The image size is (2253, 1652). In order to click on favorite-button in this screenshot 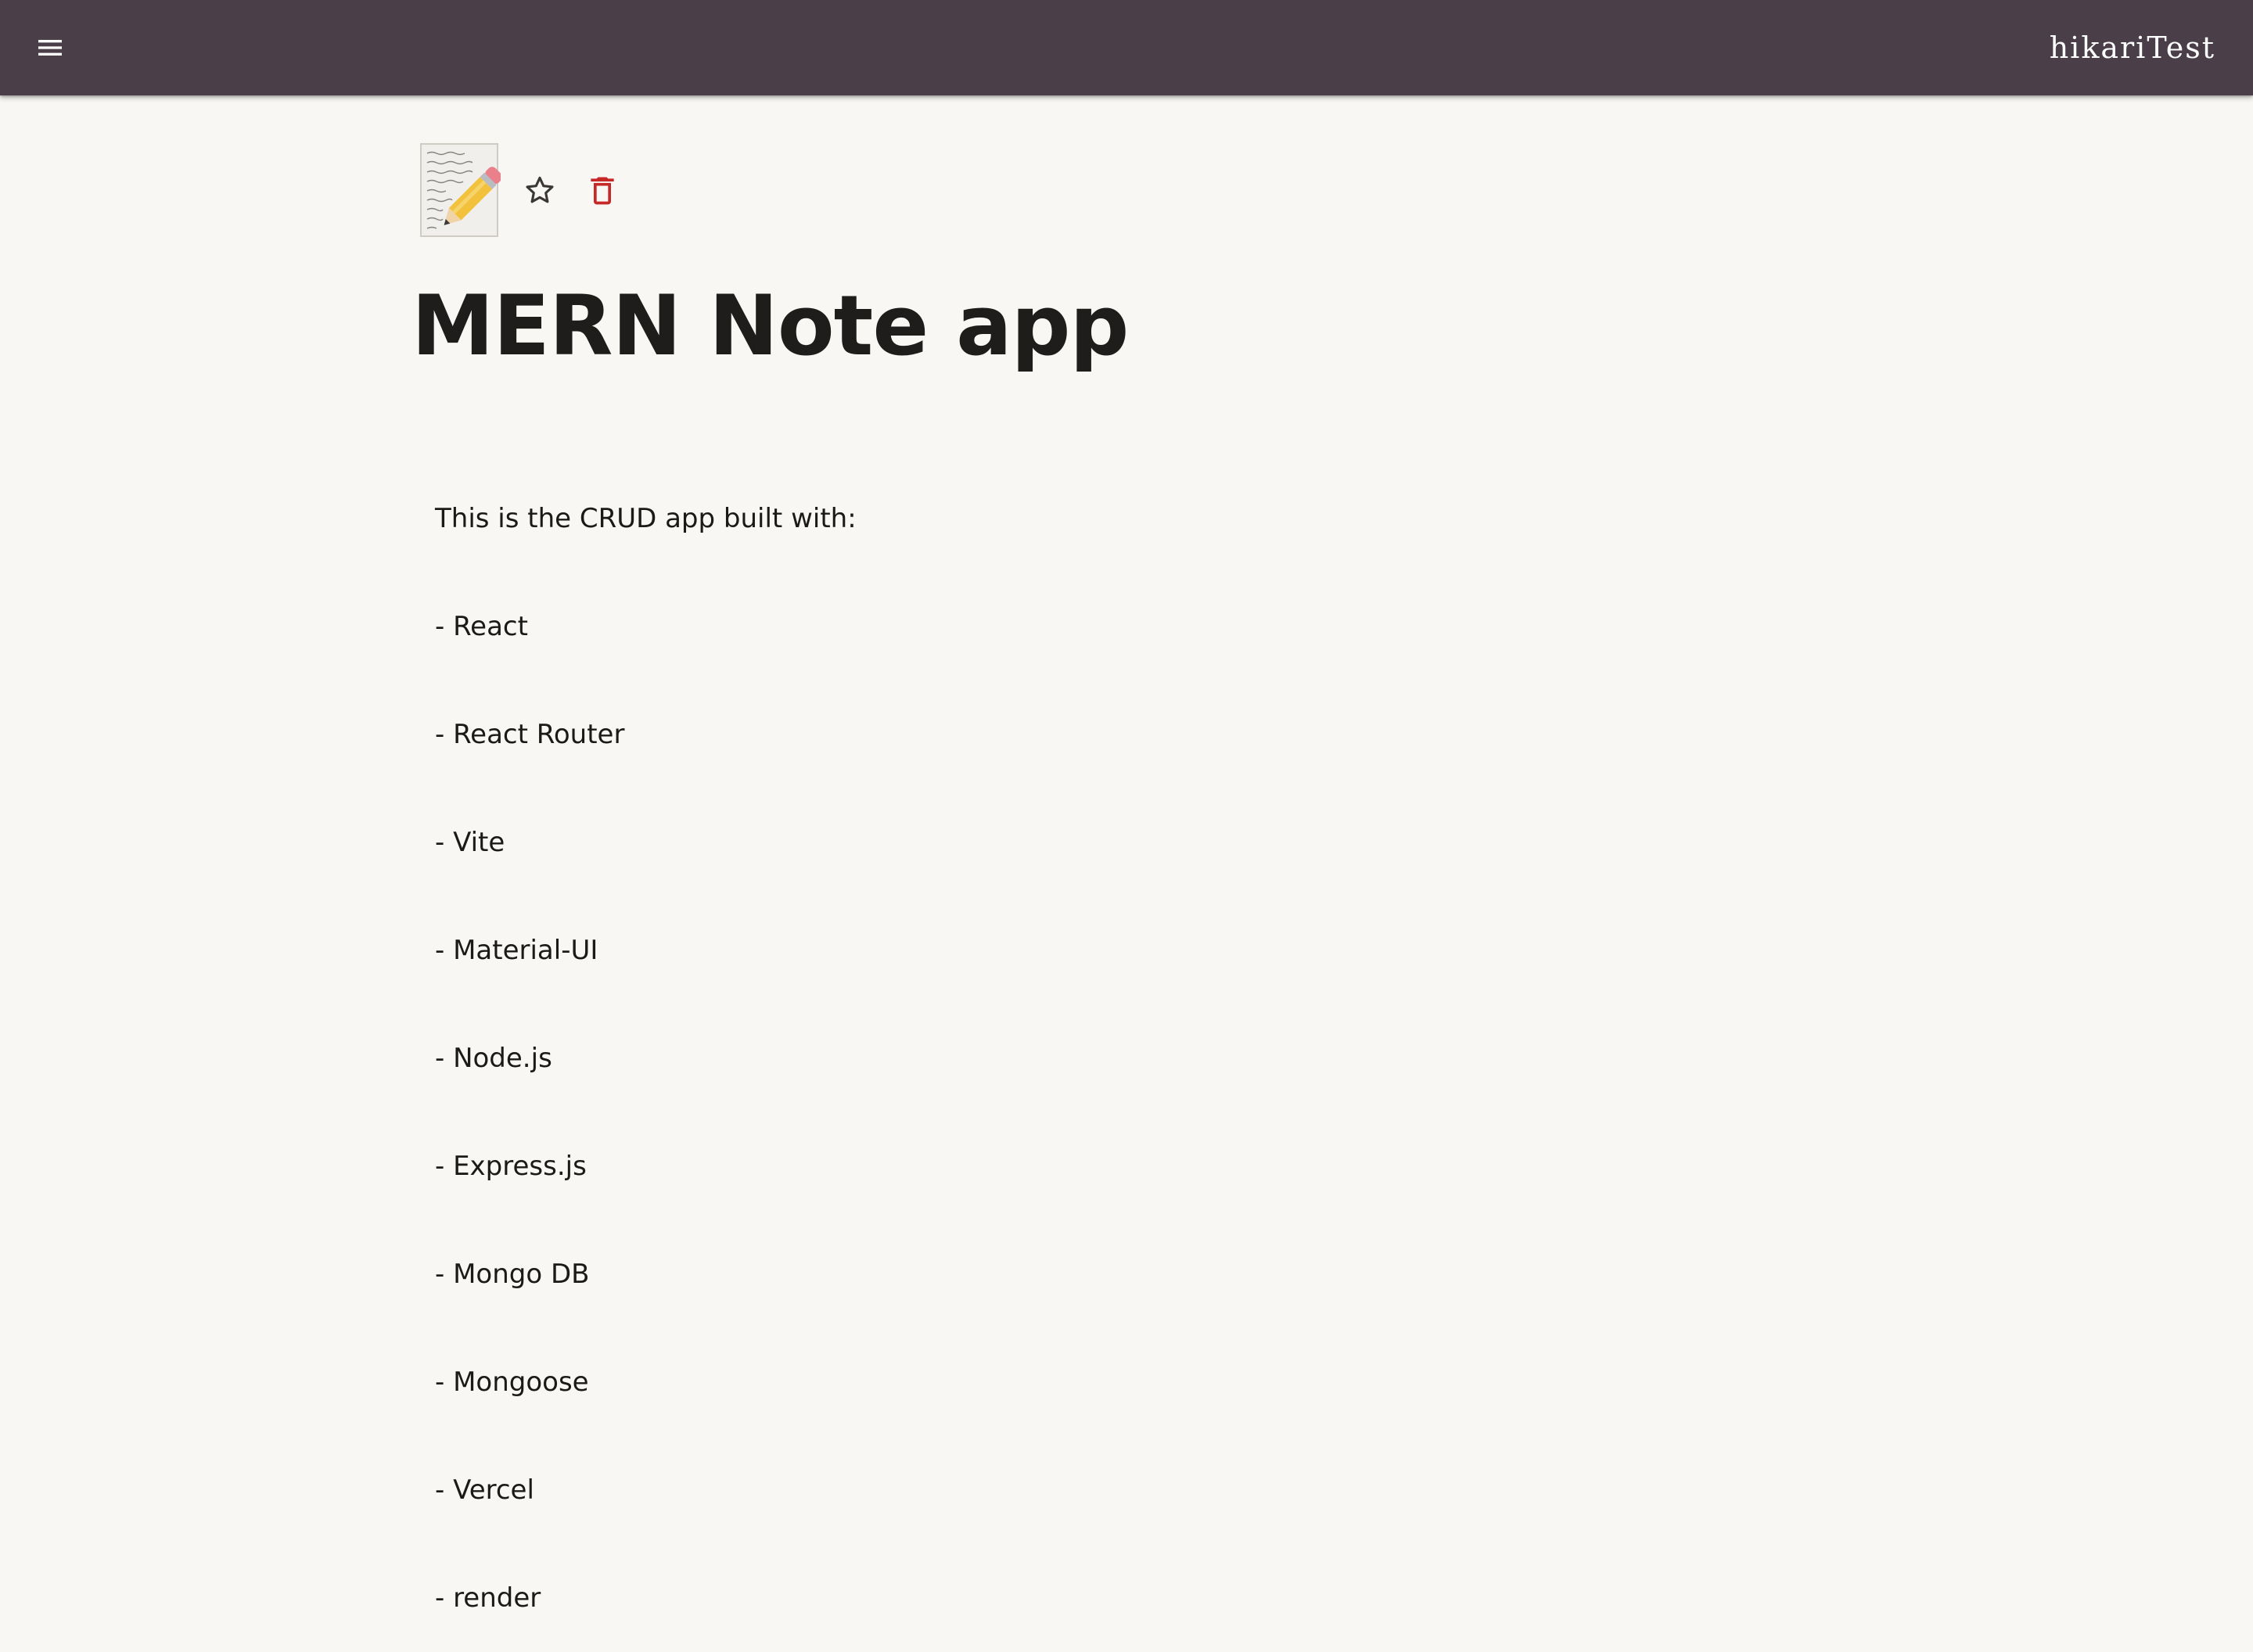, I will do `click(540, 190)`.